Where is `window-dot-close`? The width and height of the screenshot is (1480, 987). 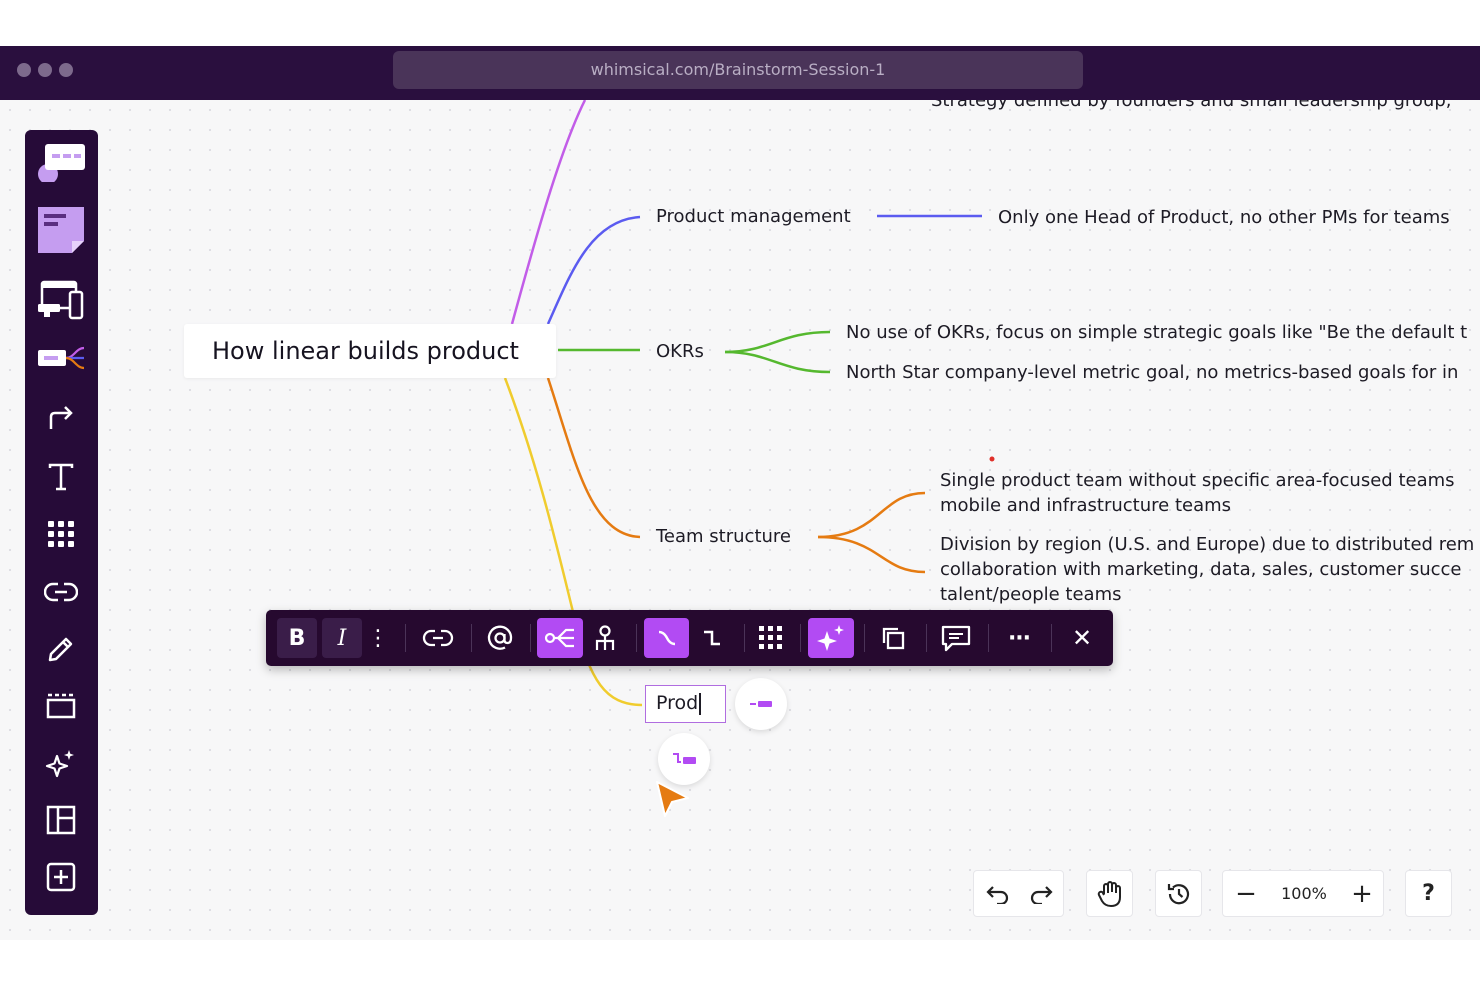 window-dot-close is located at coordinates (24, 70).